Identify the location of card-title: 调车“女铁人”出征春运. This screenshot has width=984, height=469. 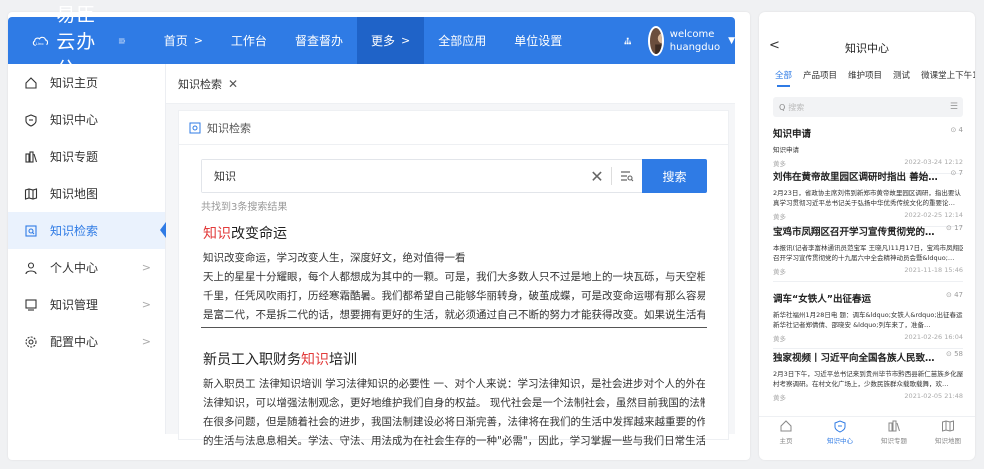
(822, 299).